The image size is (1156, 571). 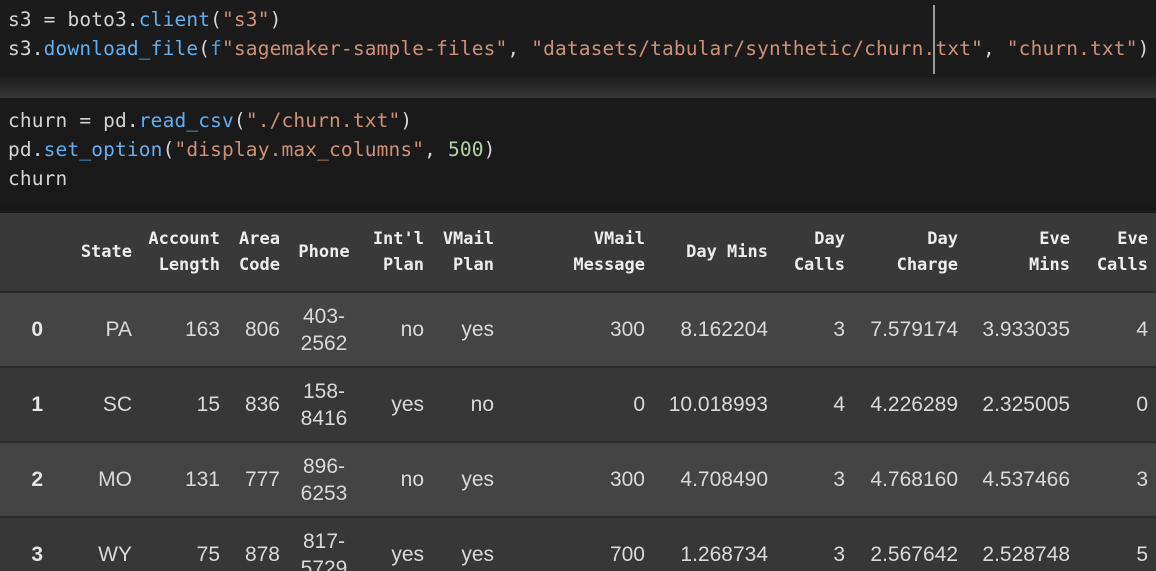 What do you see at coordinates (1117, 544) in the screenshot?
I see `table-cell: 5` at bounding box center [1117, 544].